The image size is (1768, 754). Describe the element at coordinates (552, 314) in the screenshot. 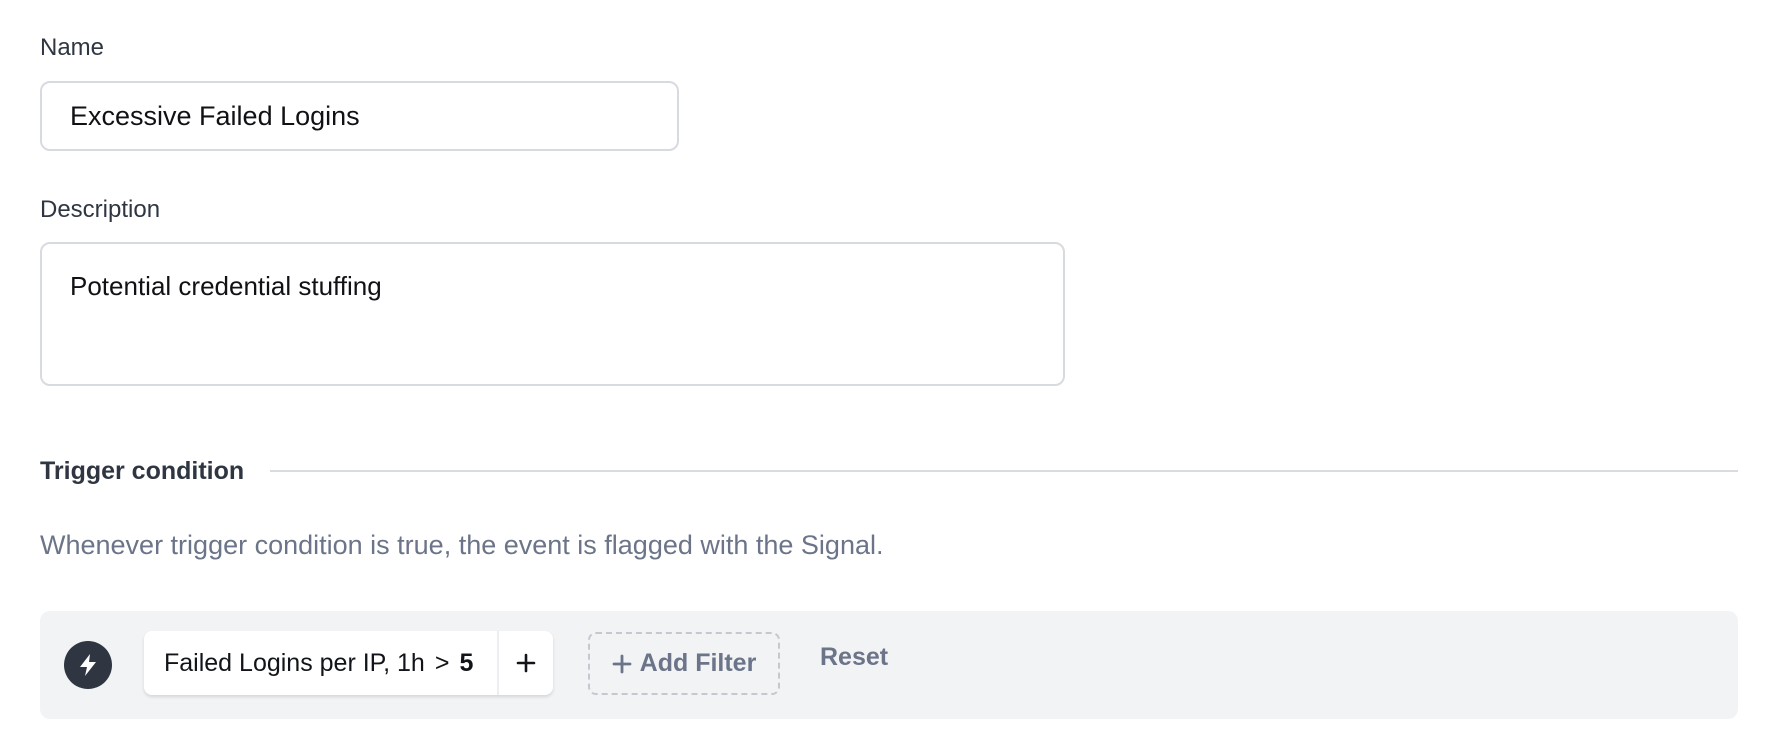

I see `description-textarea: Potential credential stuffing` at that location.